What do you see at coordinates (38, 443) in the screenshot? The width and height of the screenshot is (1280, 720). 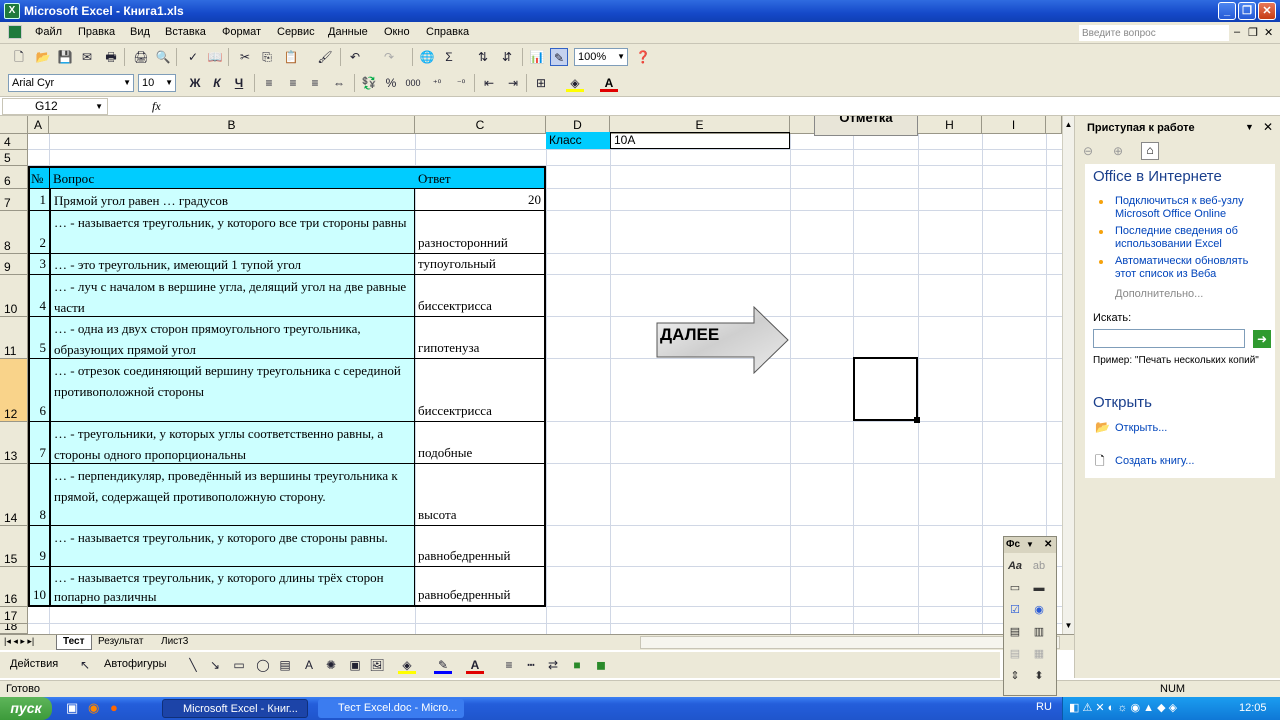 I see `table-row-num: 7` at bounding box center [38, 443].